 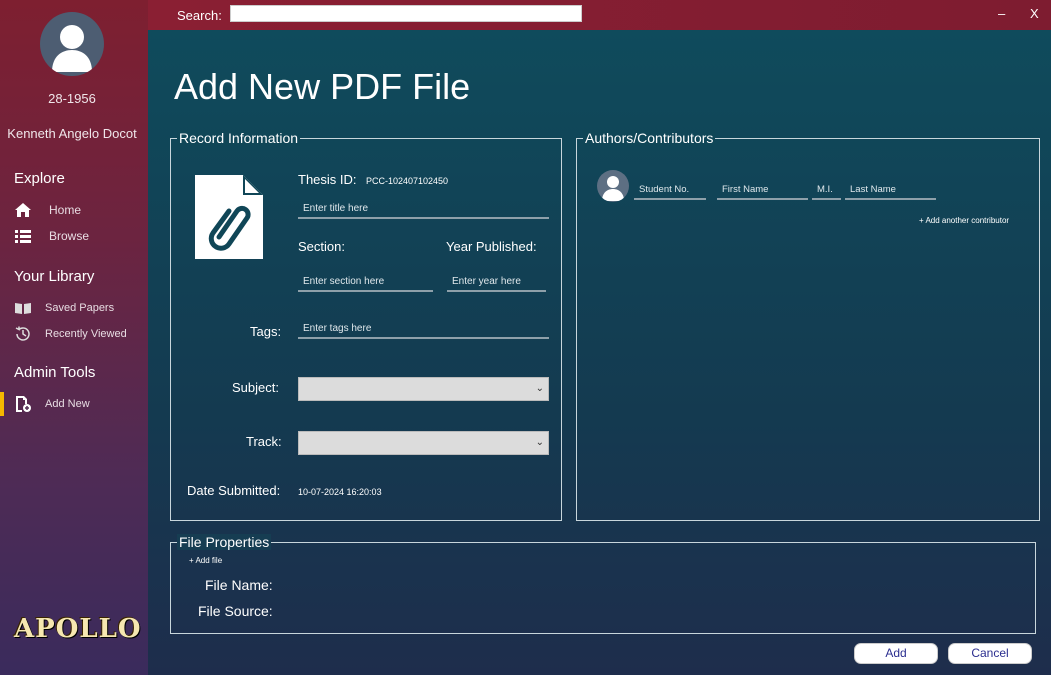 What do you see at coordinates (23, 334) in the screenshot?
I see `history-icon` at bounding box center [23, 334].